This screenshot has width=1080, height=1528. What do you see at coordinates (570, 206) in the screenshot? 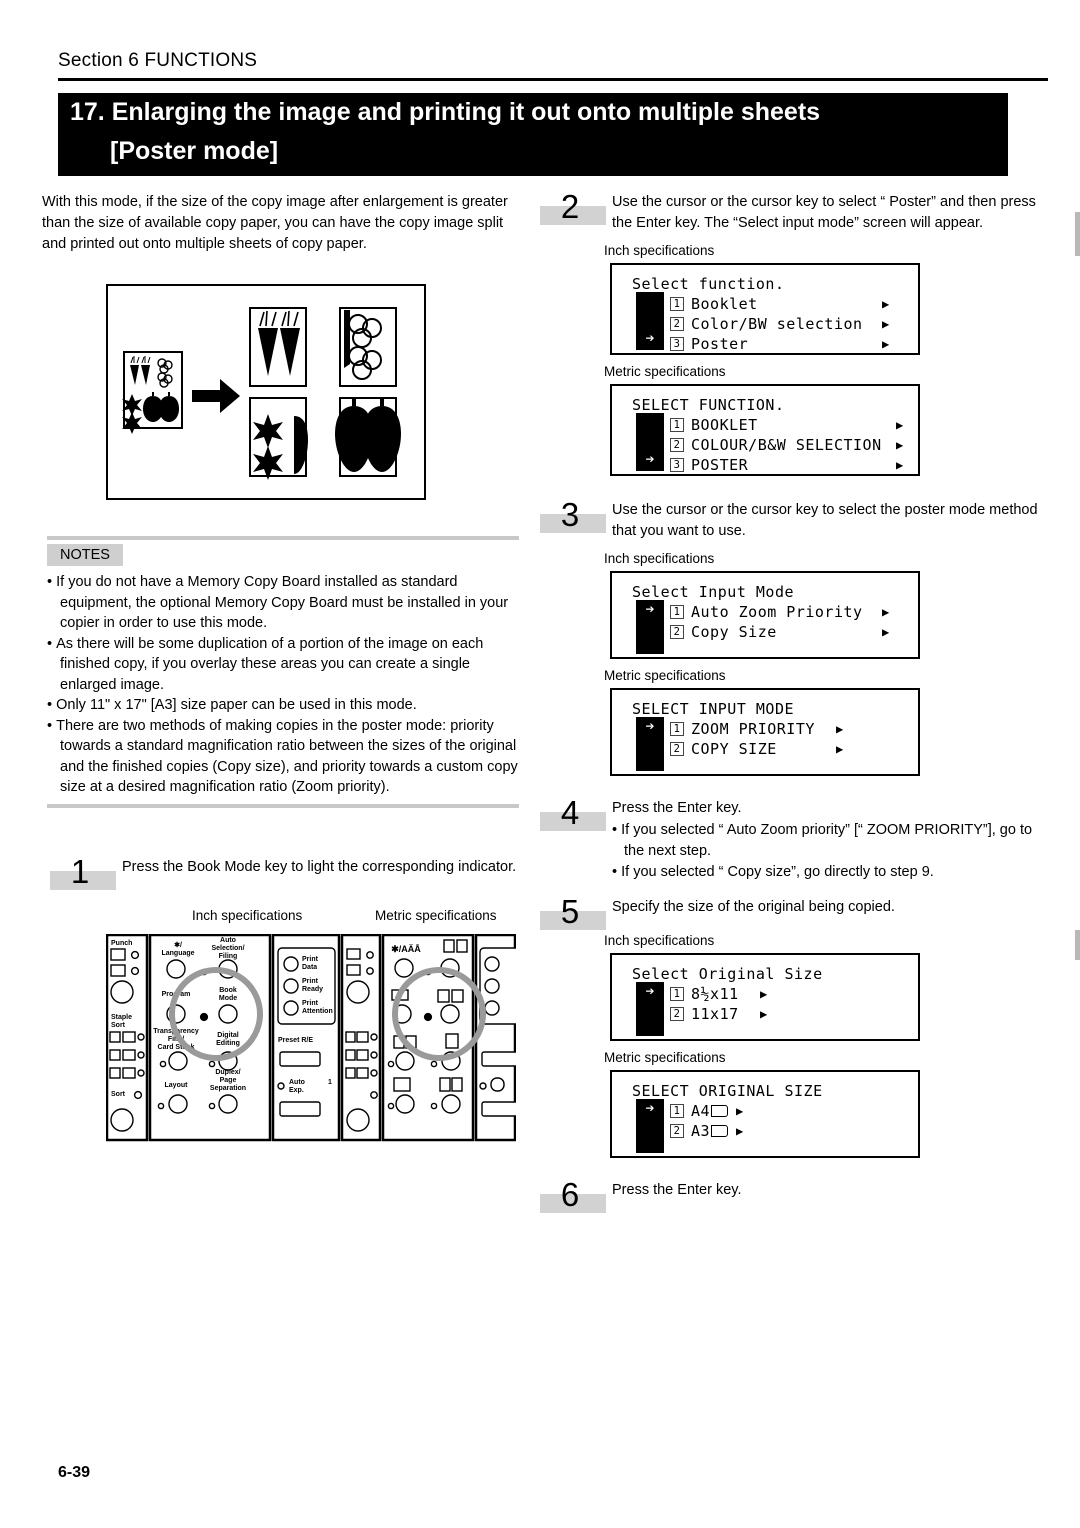
I see `step-number: 2` at bounding box center [570, 206].